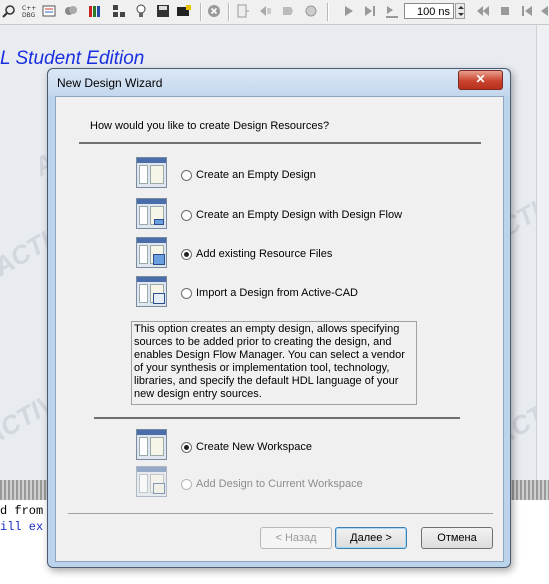  I want to click on chip-icon, so click(183, 11).